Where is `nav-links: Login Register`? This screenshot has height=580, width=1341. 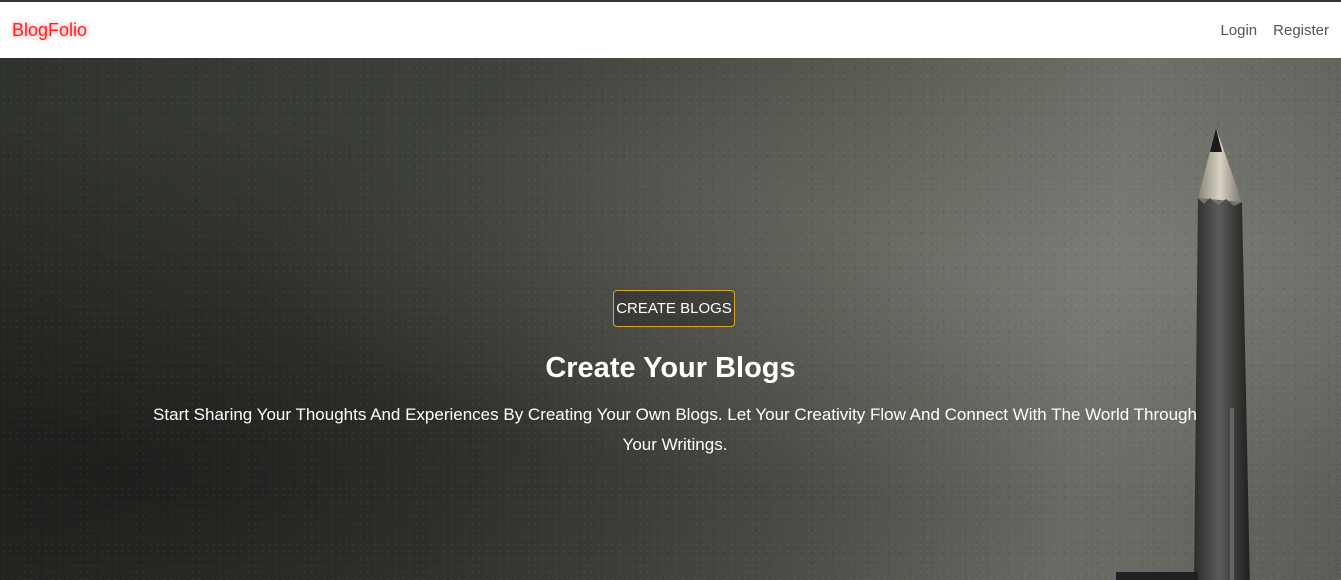 nav-links: Login Register is located at coordinates (1274, 30).